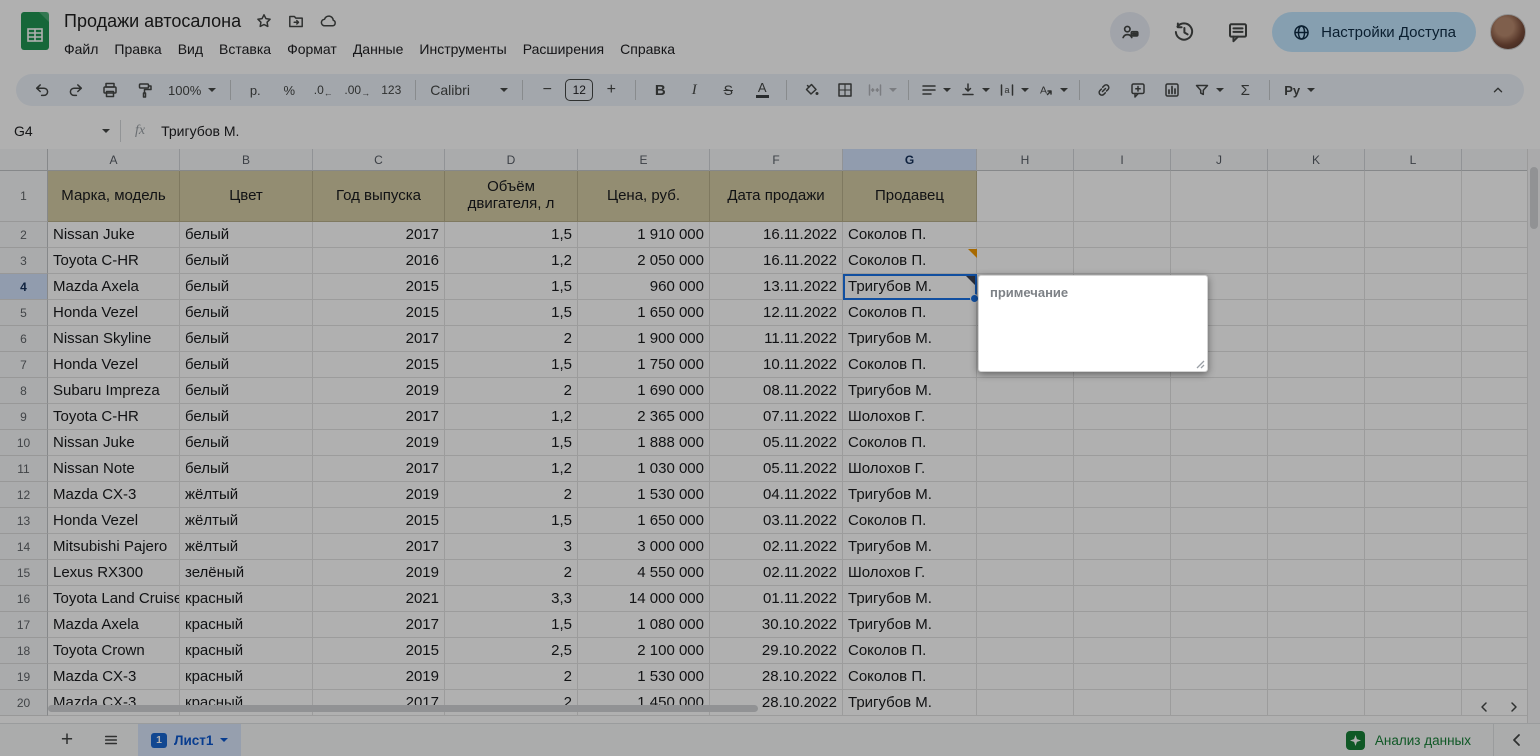 Image resolution: width=1540 pixels, height=756 pixels. What do you see at coordinates (910, 391) in the screenshot?
I see `cell-G8: Тригубов М.` at bounding box center [910, 391].